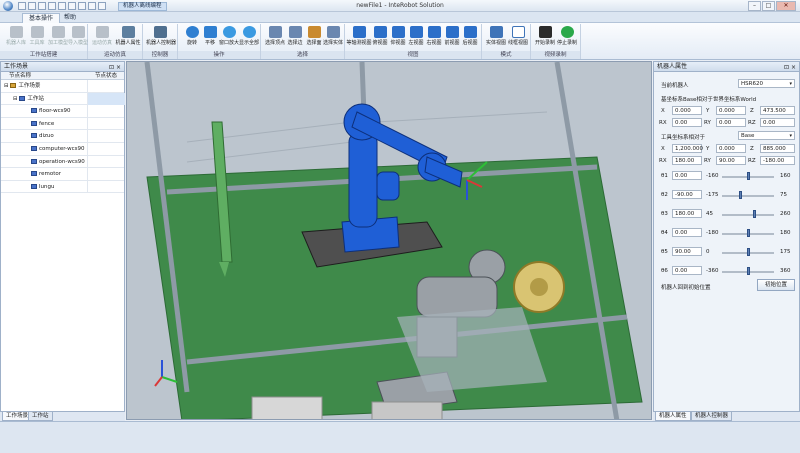  Describe the element at coordinates (555, 55) in the screenshot. I see `group-label: 视频录制` at that location.